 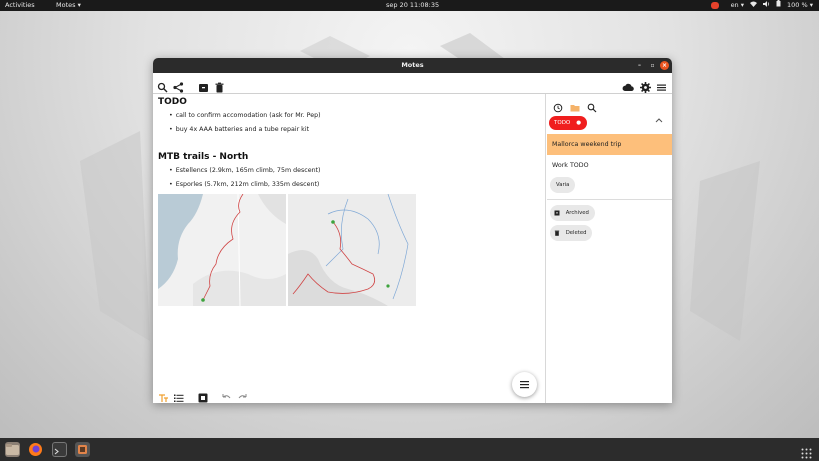 What do you see at coordinates (179, 395) in the screenshot?
I see `list-format-icon` at bounding box center [179, 395].